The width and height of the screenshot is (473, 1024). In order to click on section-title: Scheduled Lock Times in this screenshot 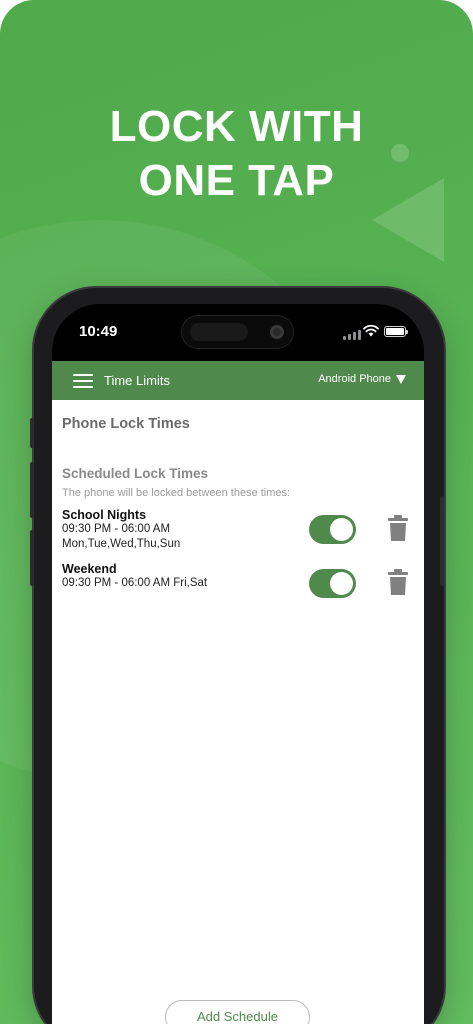, I will do `click(135, 473)`.